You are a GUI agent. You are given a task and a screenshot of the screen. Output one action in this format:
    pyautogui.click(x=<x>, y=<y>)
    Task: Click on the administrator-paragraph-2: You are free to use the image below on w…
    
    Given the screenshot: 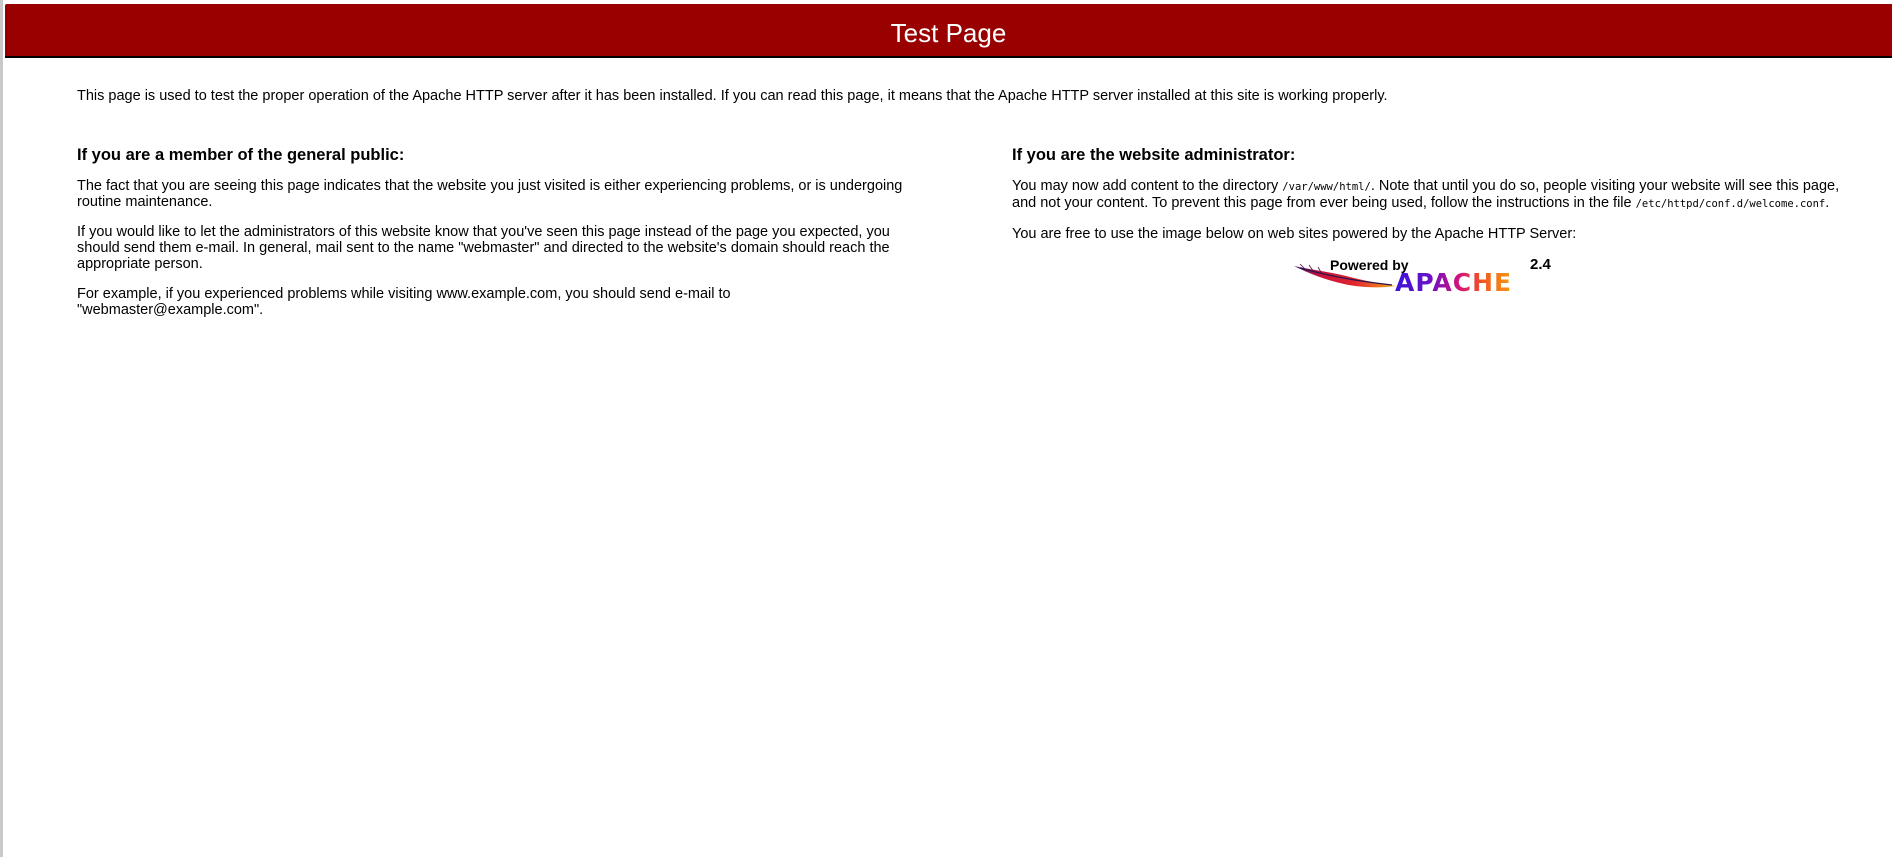 What is the action you would take?
    pyautogui.click(x=1294, y=234)
    